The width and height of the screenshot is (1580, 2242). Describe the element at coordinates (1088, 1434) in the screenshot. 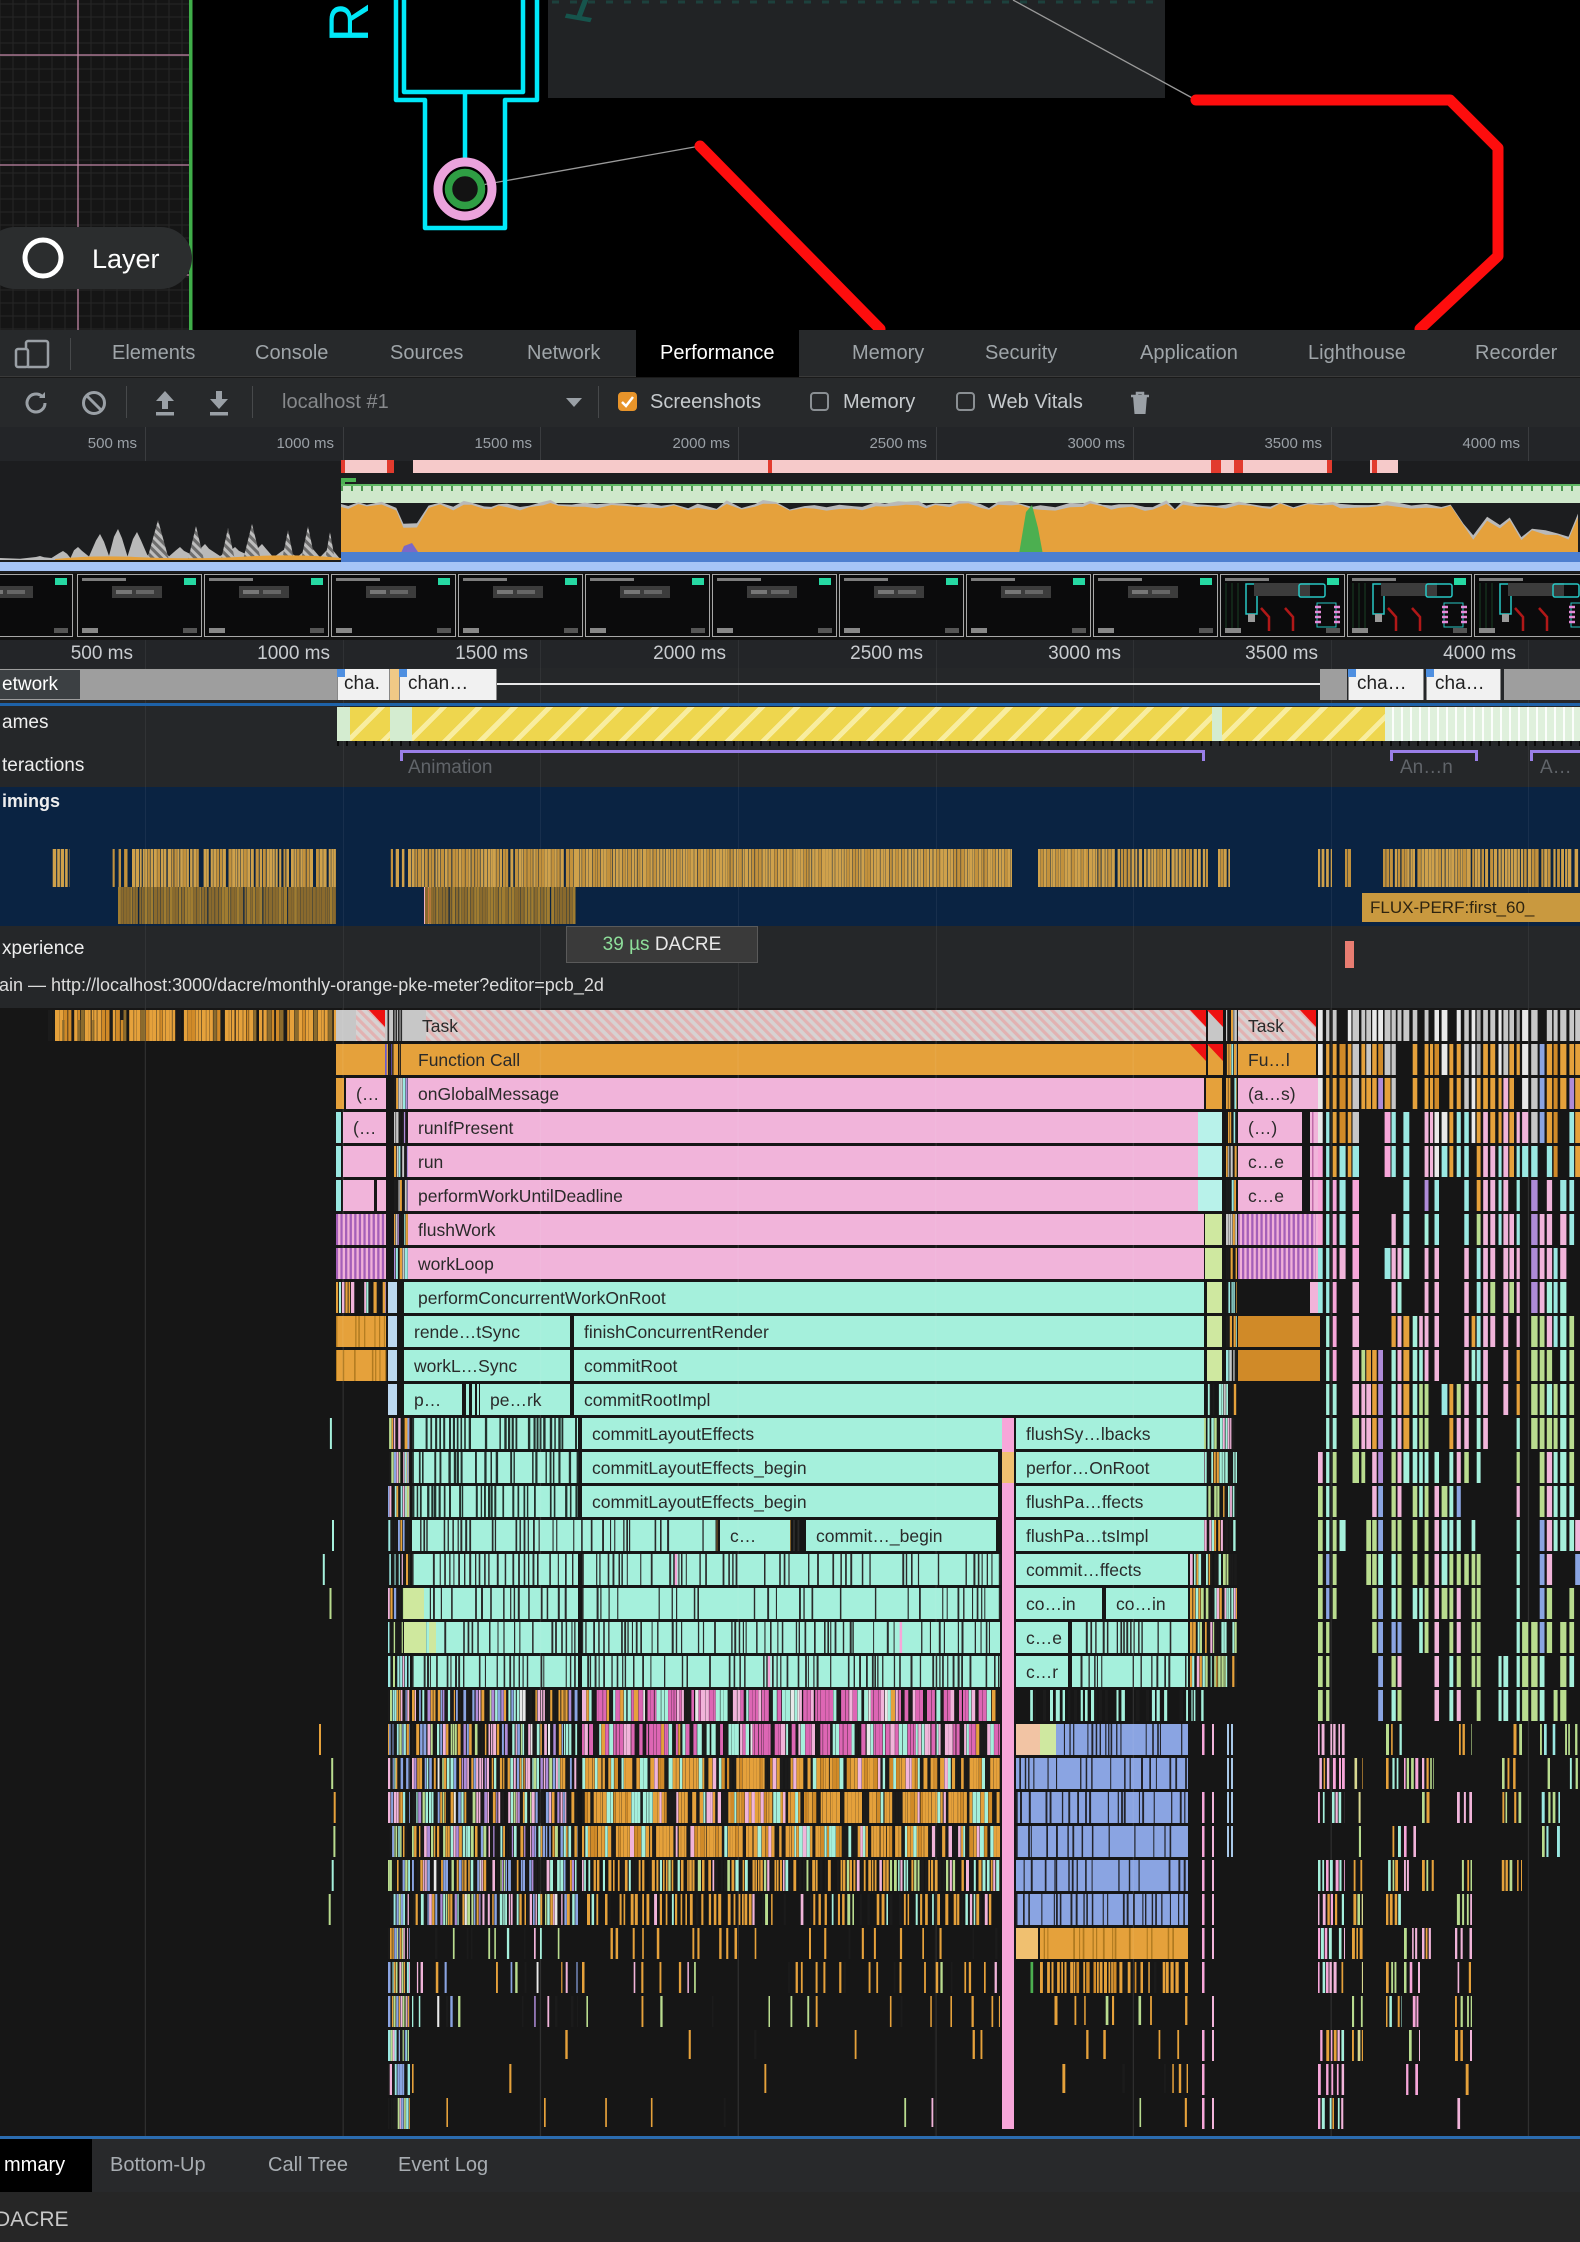

I see `svg-text: flushSy…lbacks` at that location.